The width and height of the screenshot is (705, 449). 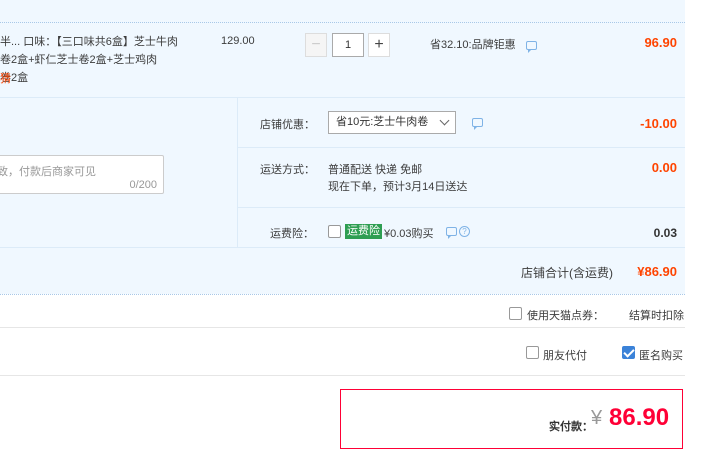 What do you see at coordinates (464, 231) in the screenshot?
I see `help-icon: ?` at bounding box center [464, 231].